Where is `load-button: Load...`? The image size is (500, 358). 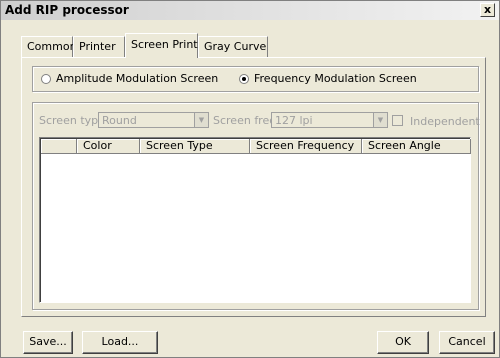 load-button: Load... is located at coordinates (120, 342).